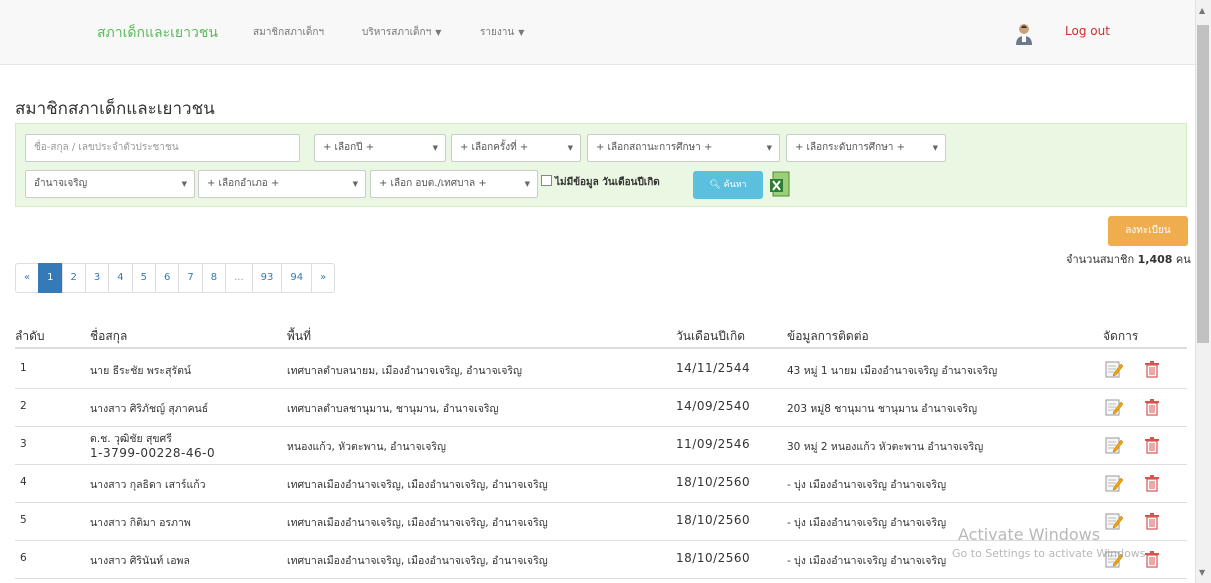 This screenshot has height=583, width=1211. Describe the element at coordinates (1100, 259) in the screenshot. I see `member-count-label: จำนวนสมาชิก` at that location.